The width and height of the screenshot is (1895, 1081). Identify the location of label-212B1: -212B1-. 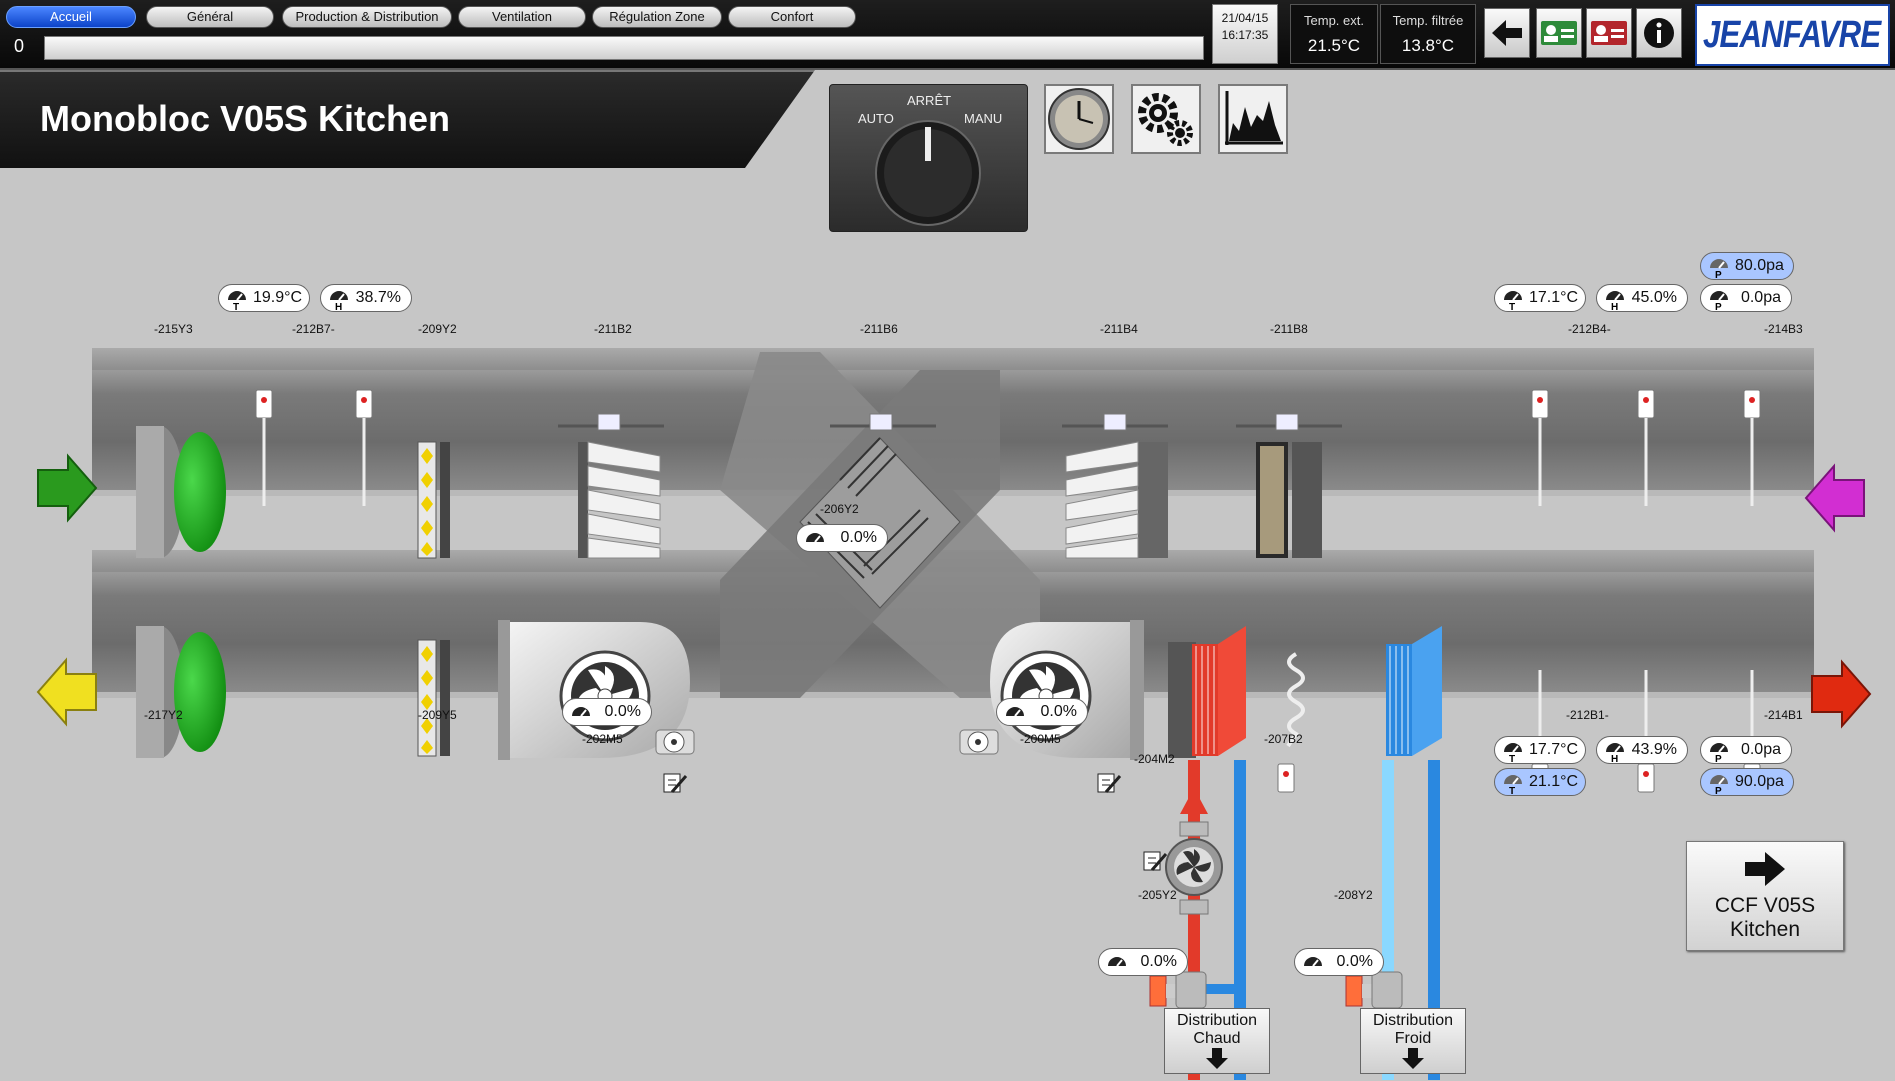
(1587, 715).